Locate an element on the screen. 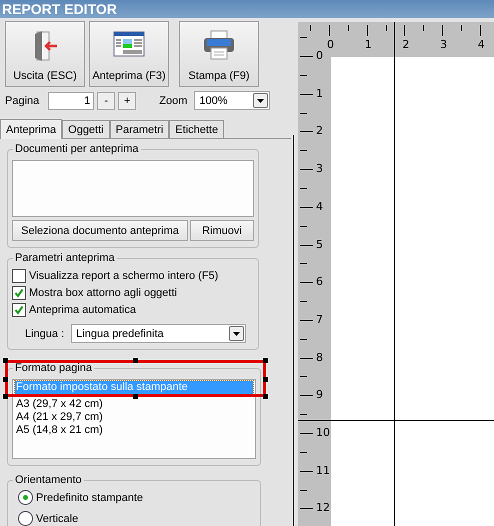 This screenshot has width=494, height=526. toolbar-button: Anteprima (F3) is located at coordinates (129, 54).